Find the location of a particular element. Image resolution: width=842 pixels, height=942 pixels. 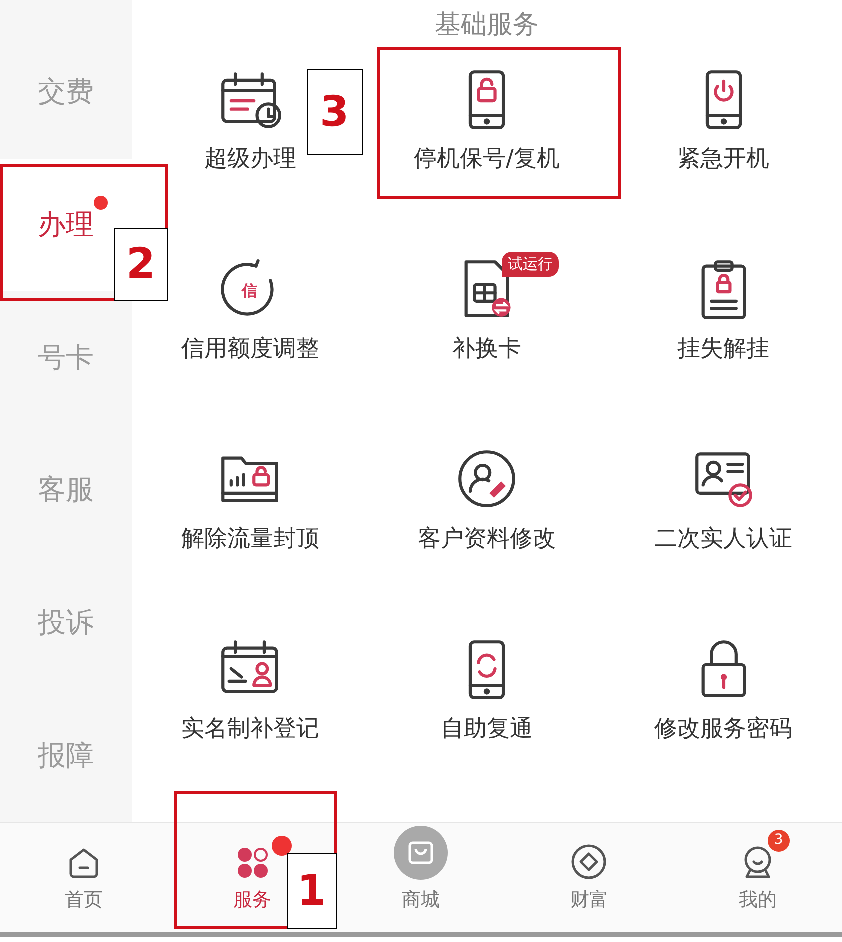

service-label: 超级办理 is located at coordinates (250, 159).